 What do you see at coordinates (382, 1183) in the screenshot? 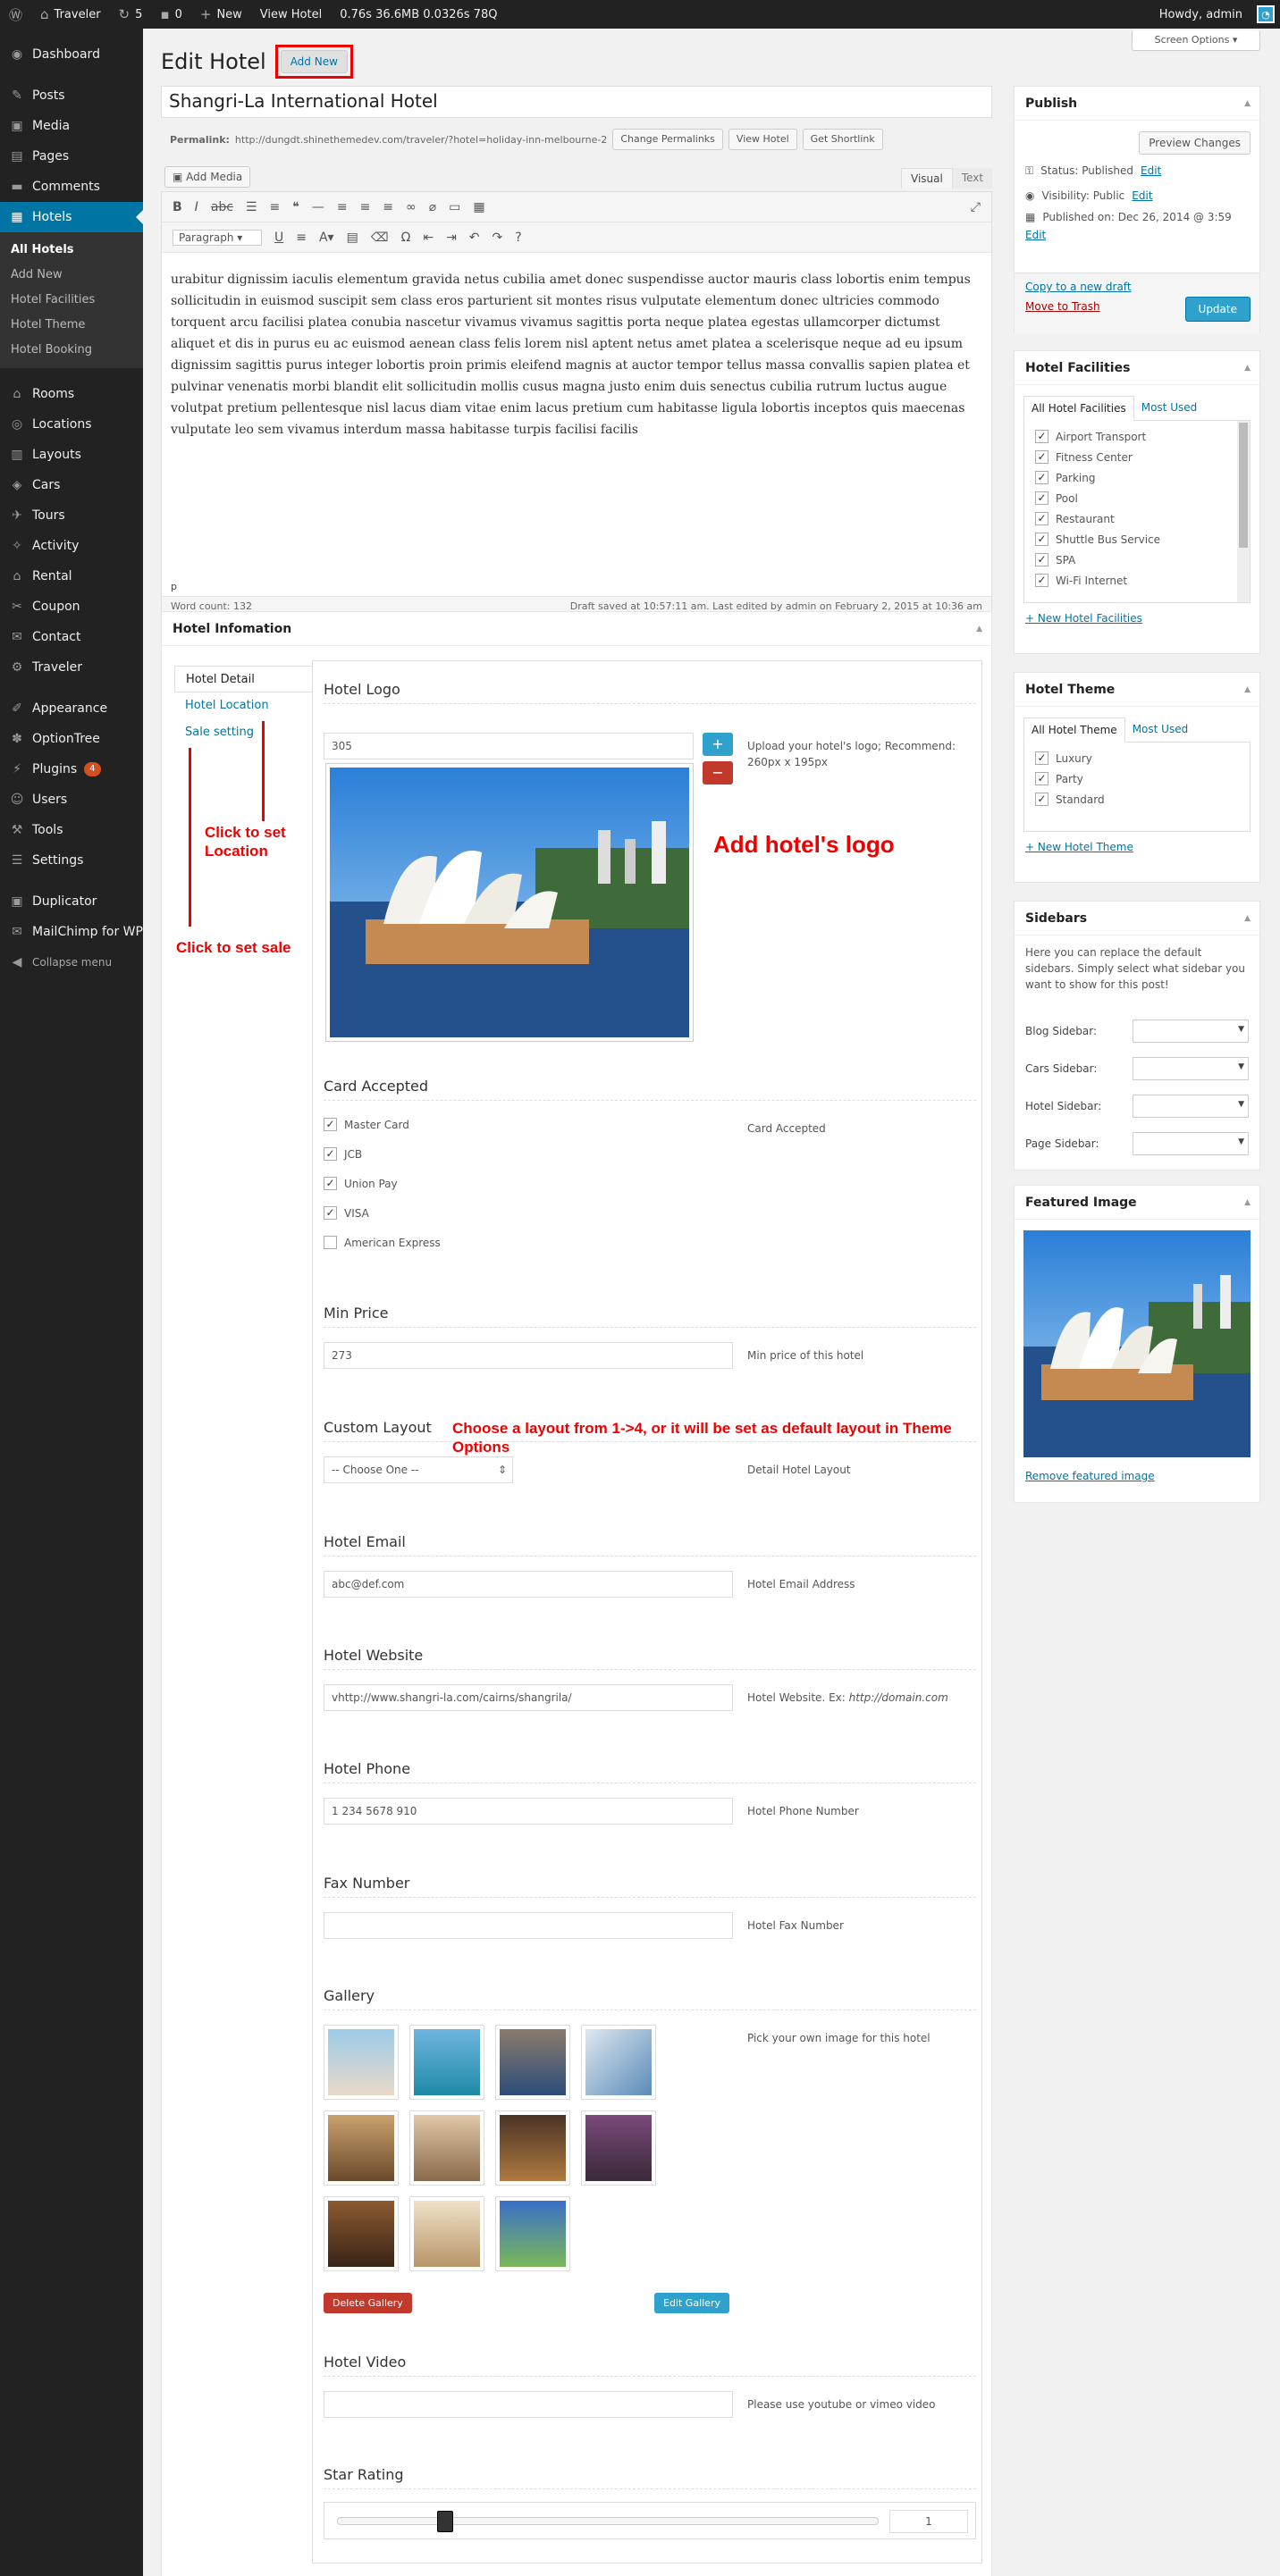
I see `card-unionpay: ✓ Union Pay` at bounding box center [382, 1183].